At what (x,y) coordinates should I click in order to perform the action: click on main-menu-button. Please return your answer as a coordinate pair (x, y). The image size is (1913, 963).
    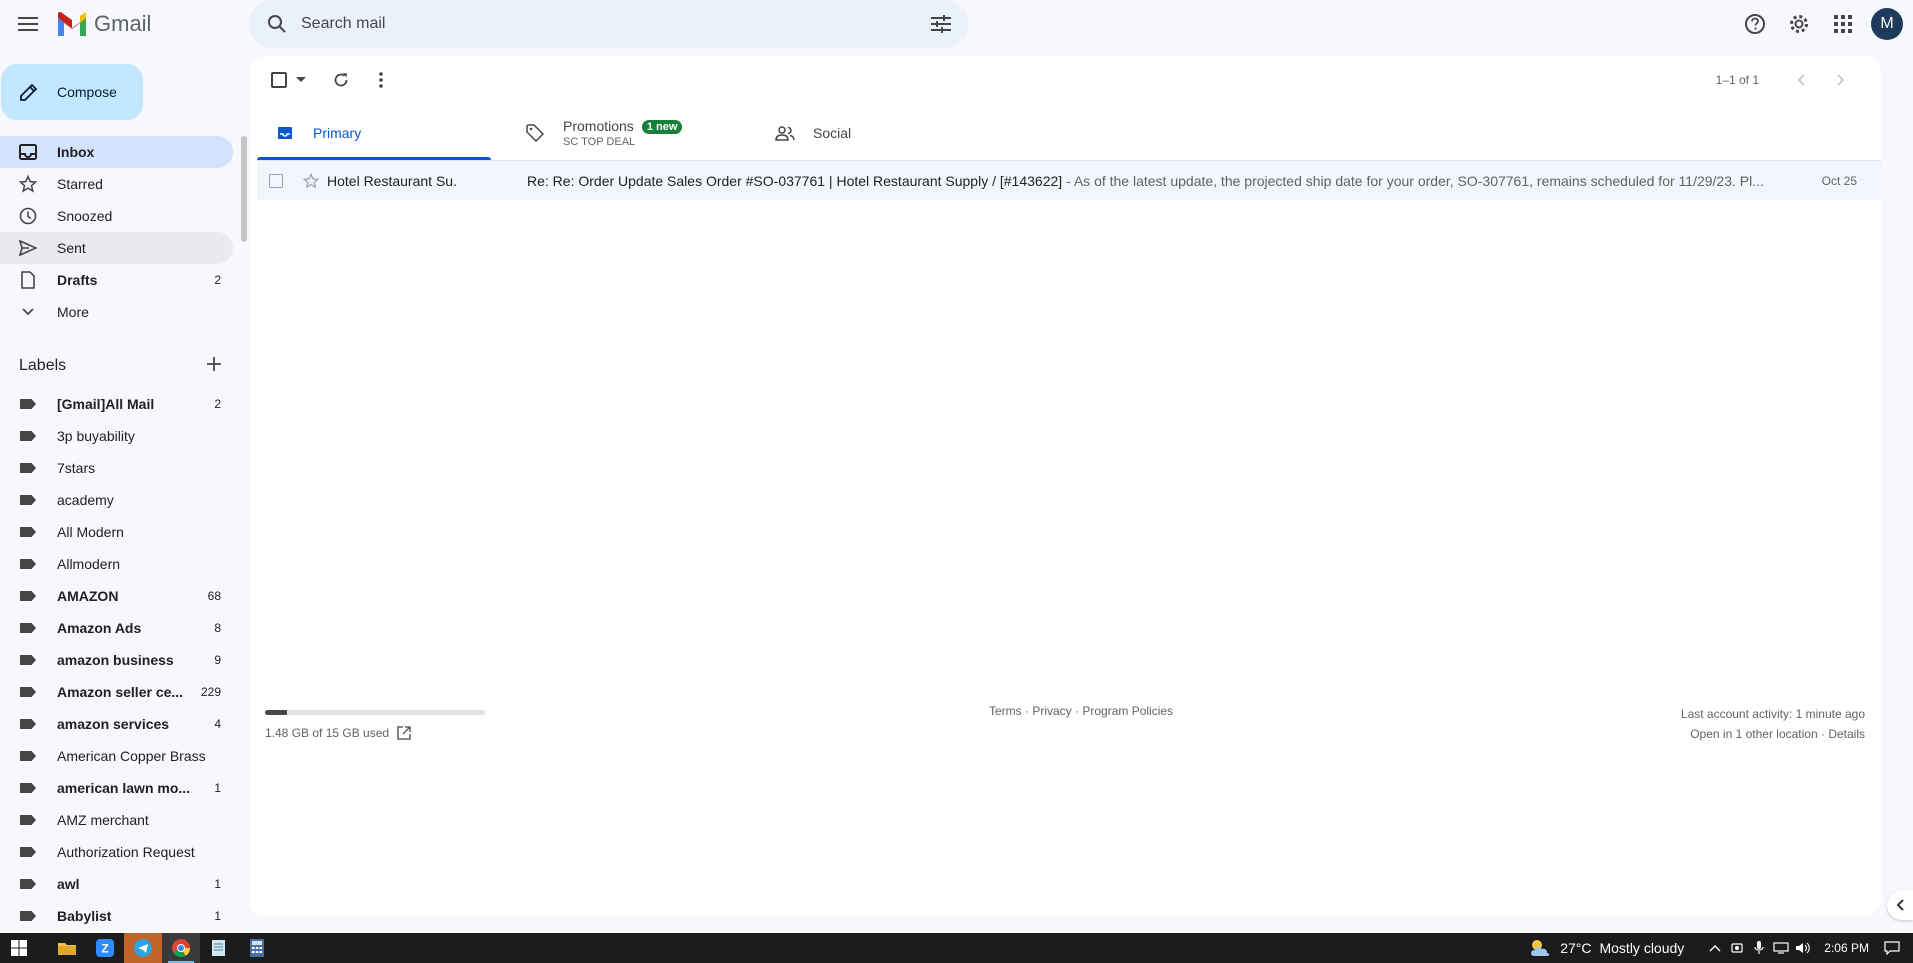
    Looking at the image, I should click on (28, 24).